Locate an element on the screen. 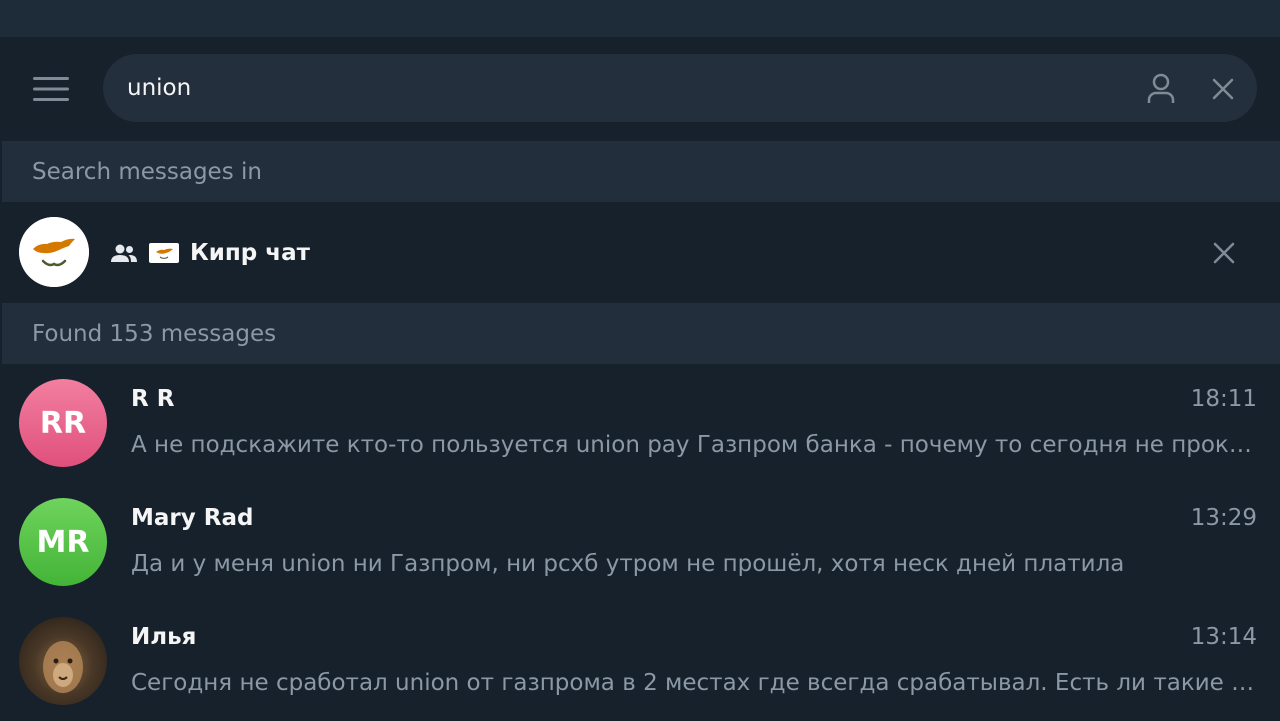 This screenshot has height=721, width=1280. avatar-initials: MR is located at coordinates (63, 542).